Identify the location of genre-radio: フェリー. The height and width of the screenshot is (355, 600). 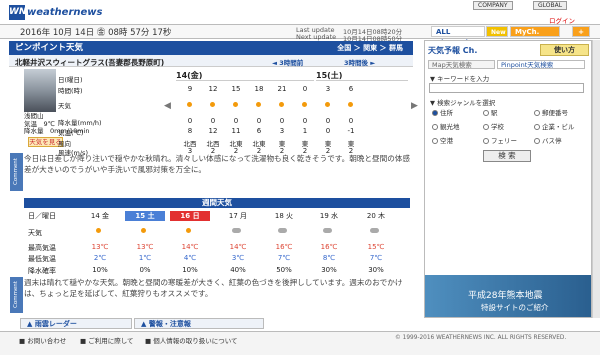
(500, 140).